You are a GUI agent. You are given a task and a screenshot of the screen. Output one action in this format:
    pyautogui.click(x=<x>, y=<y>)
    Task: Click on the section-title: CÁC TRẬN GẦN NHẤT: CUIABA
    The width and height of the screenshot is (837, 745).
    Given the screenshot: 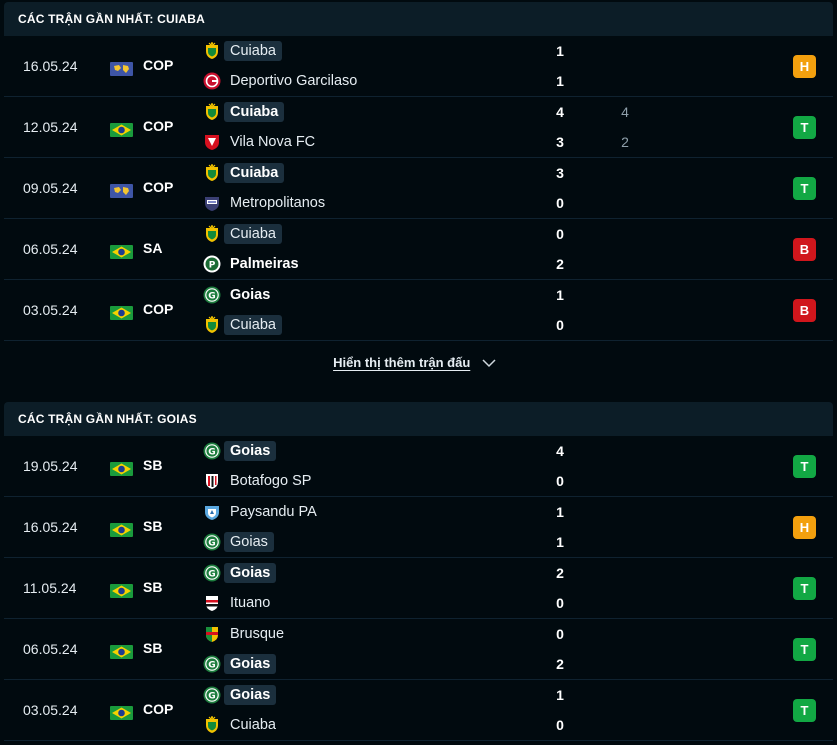 What is the action you would take?
    pyautogui.click(x=418, y=19)
    